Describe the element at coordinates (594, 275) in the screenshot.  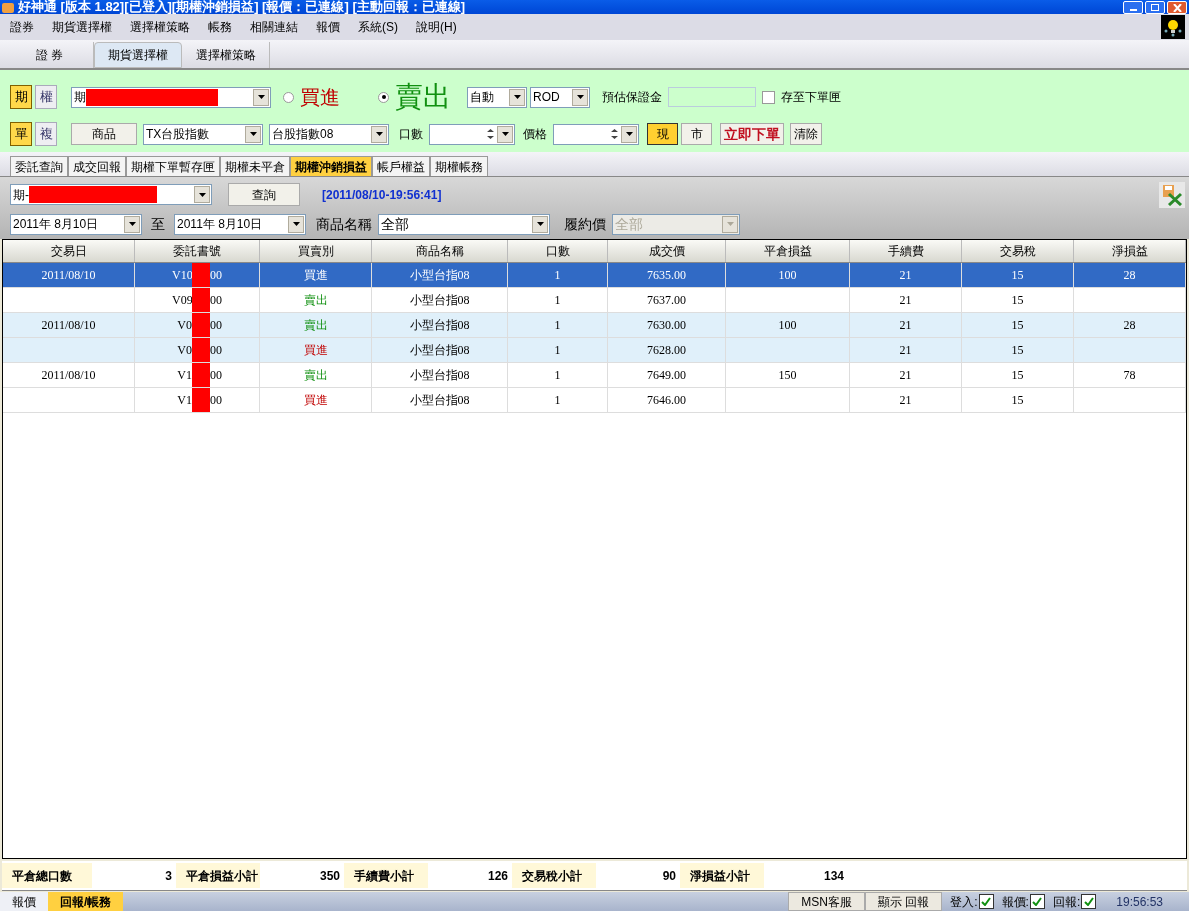
I see `table-row: 2011/08/10 V10 00 買進 小型台指08 1 7635.00 100 21 15 28` at that location.